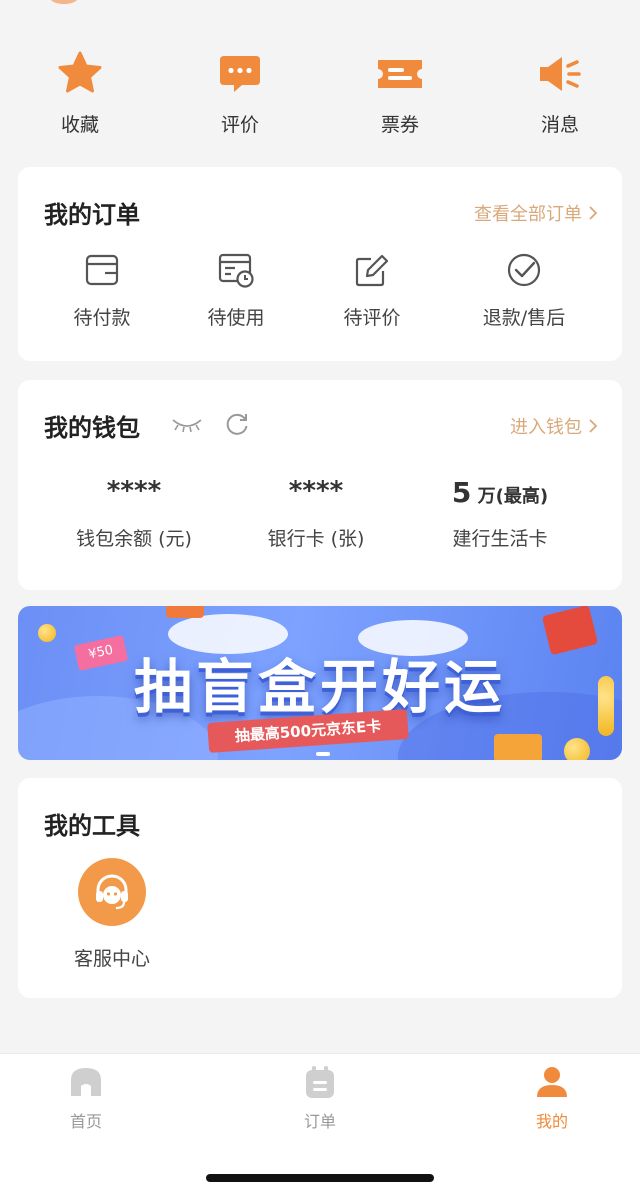 The image size is (640, 1198). I want to click on quick-action-label: 收藏, so click(79, 125).